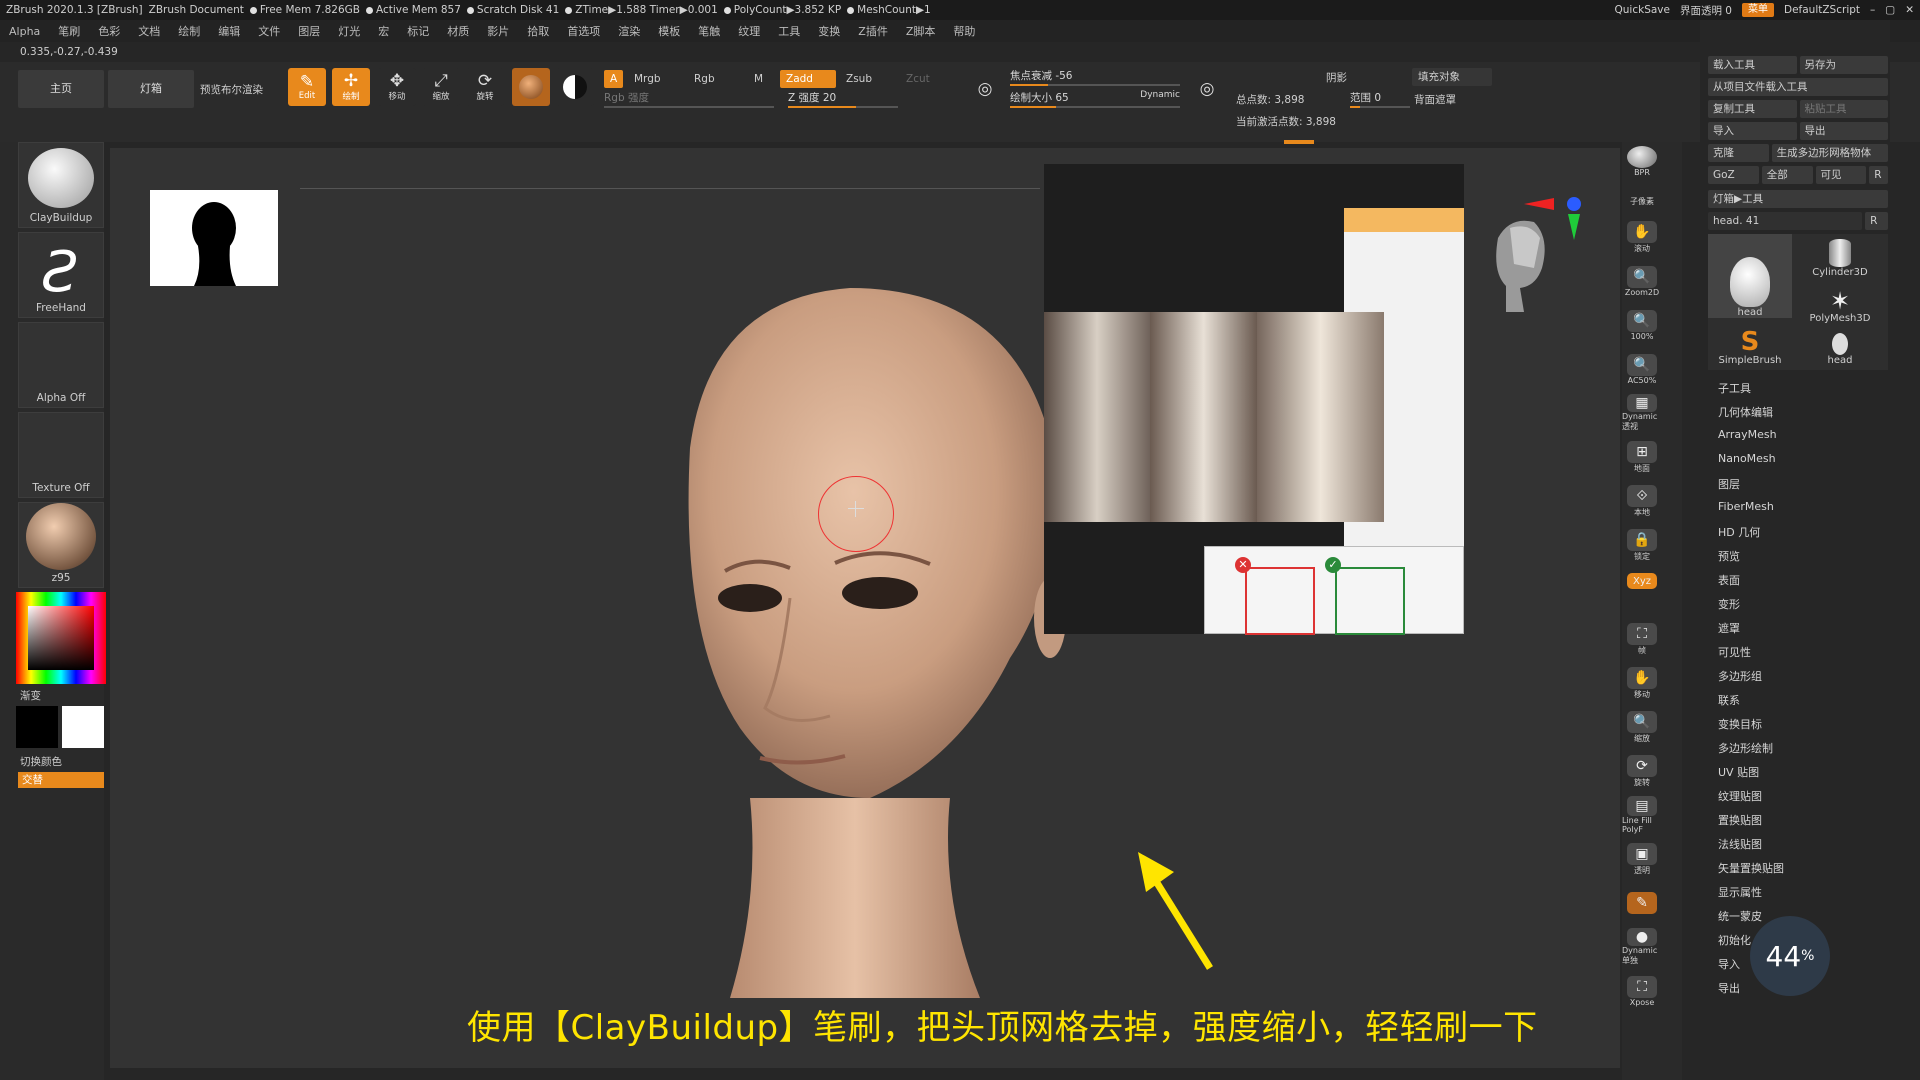 The height and width of the screenshot is (1080, 1920). What do you see at coordinates (109, 31) in the screenshot?
I see `menu-color: 色彩` at bounding box center [109, 31].